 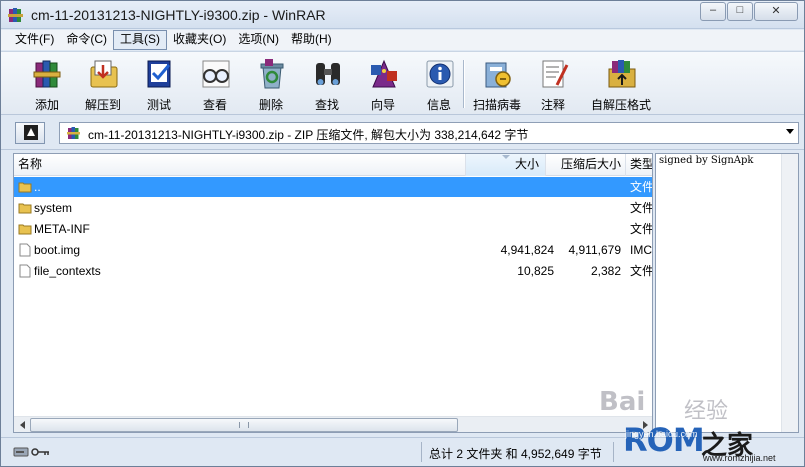 What do you see at coordinates (384, 73) in the screenshot?
I see `wizard-icon` at bounding box center [384, 73].